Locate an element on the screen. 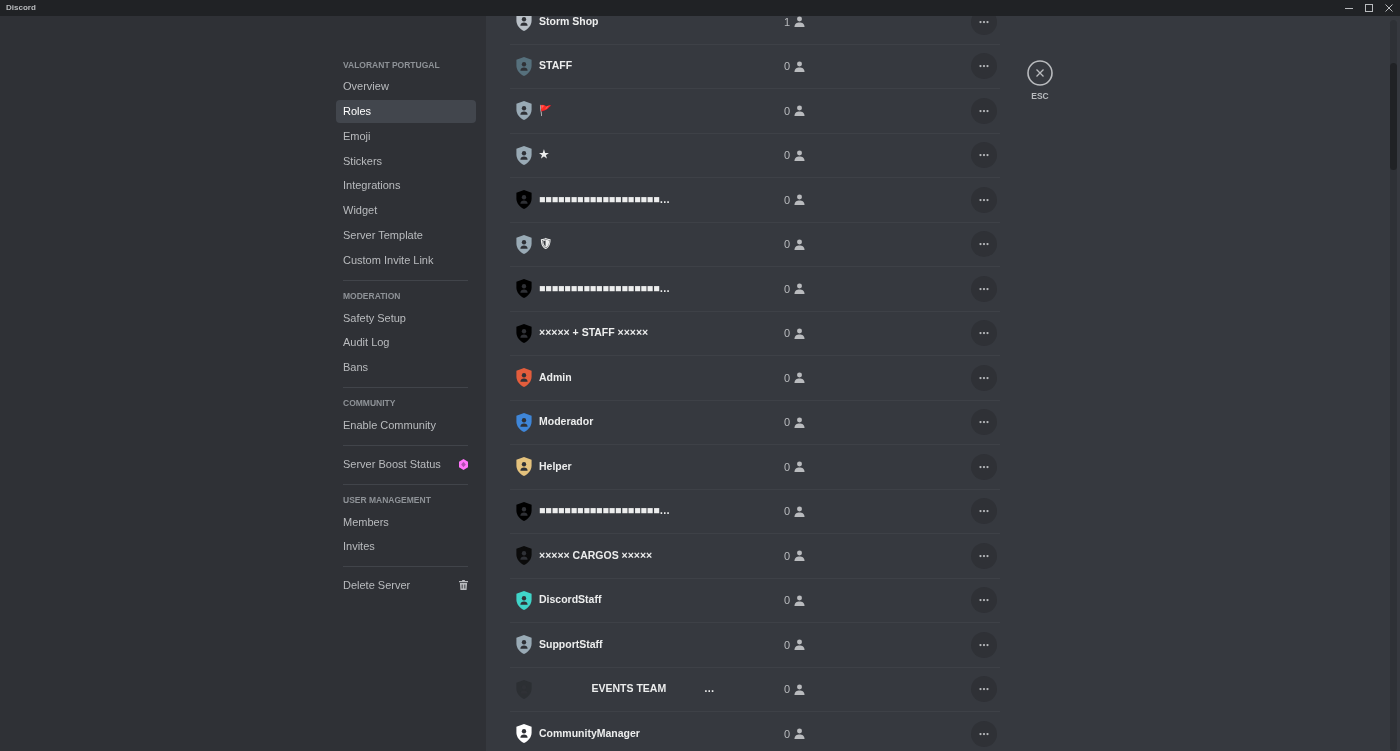  section-header: USER MANAGEMENT is located at coordinates (387, 500).